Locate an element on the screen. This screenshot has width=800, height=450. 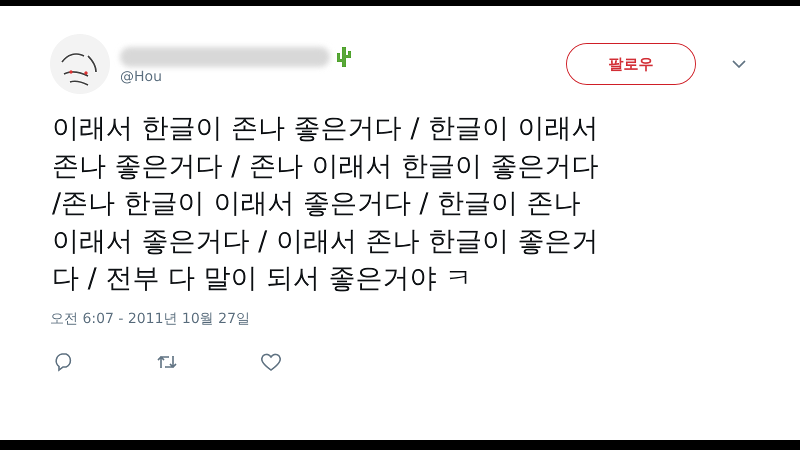
cactus-icon is located at coordinates (344, 57).